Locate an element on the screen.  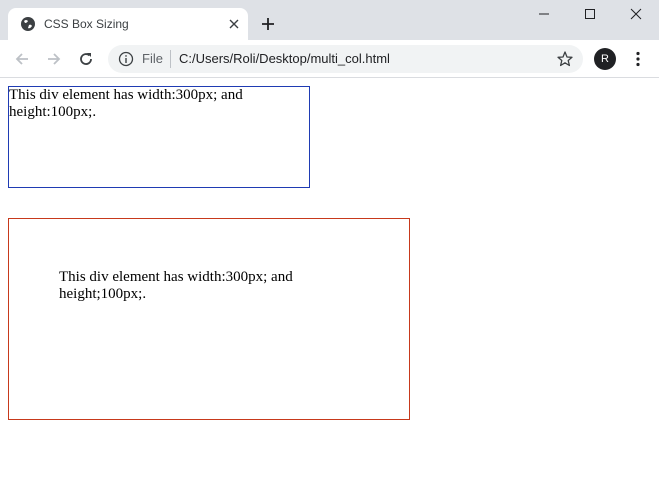
back-arrow-icon is located at coordinates (22, 59).